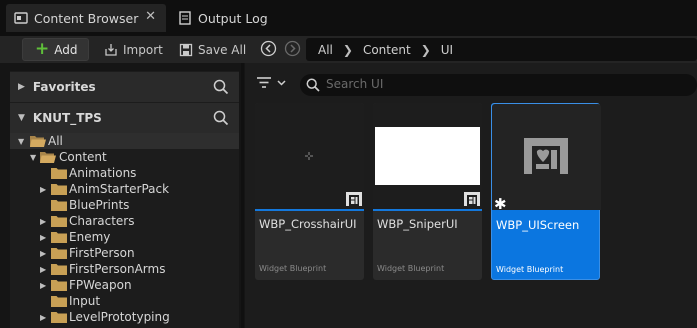 This screenshot has width=697, height=328. Describe the element at coordinates (67, 118) in the screenshot. I see `project-label: KNUT_TPS` at that location.